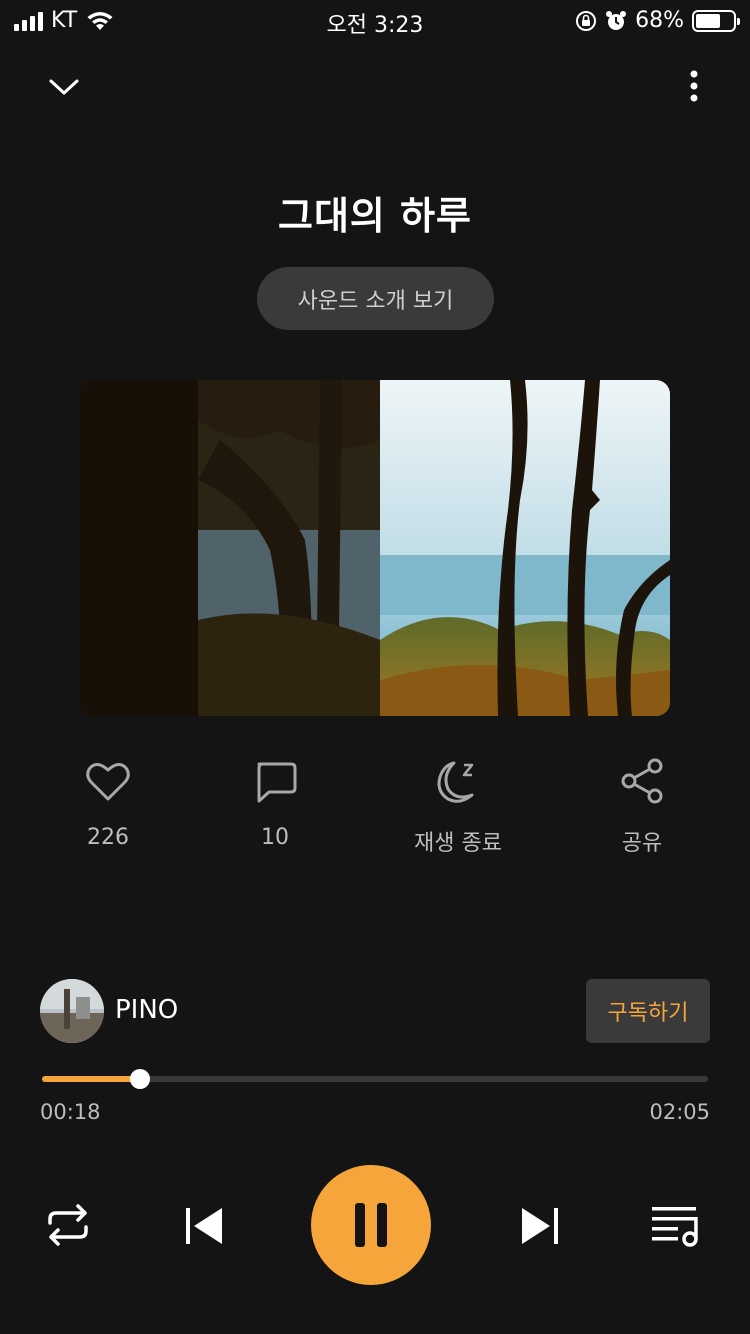 The width and height of the screenshot is (750, 1334). What do you see at coordinates (375, 1079) in the screenshot?
I see `progress-bar` at bounding box center [375, 1079].